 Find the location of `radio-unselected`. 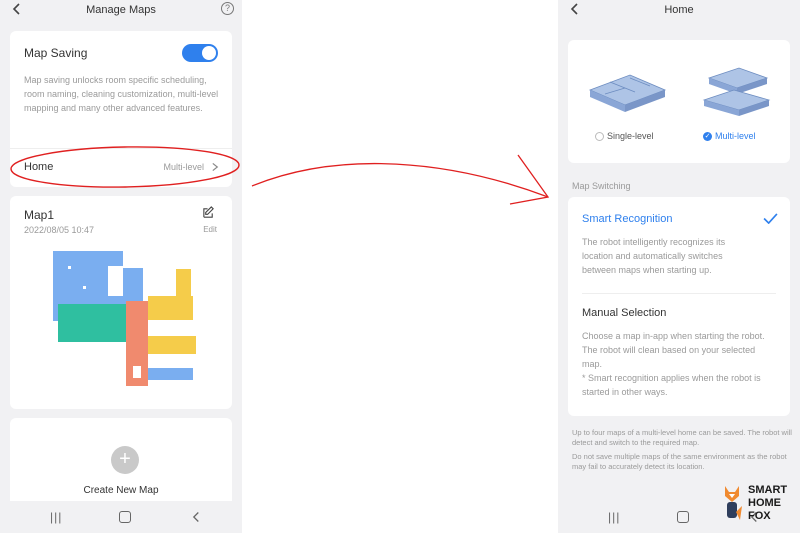

radio-unselected is located at coordinates (599, 136).